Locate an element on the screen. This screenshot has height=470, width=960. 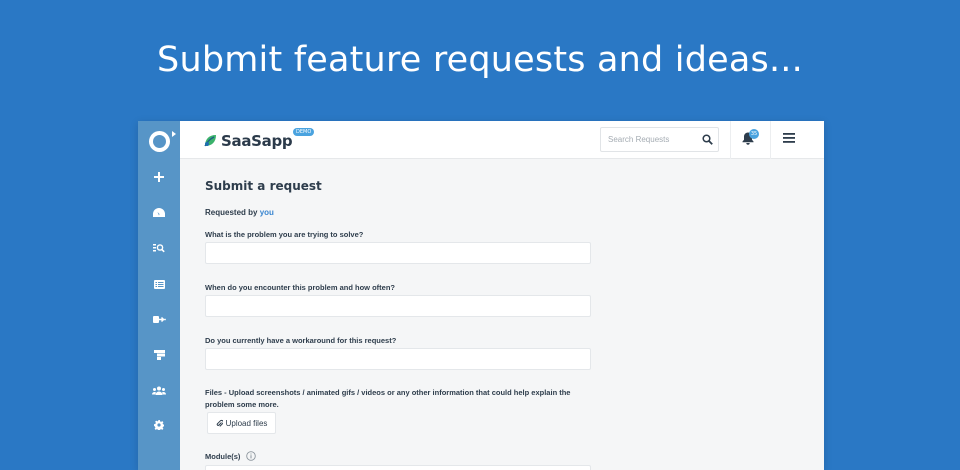
notification-count-badge: 35 is located at coordinates (754, 134).